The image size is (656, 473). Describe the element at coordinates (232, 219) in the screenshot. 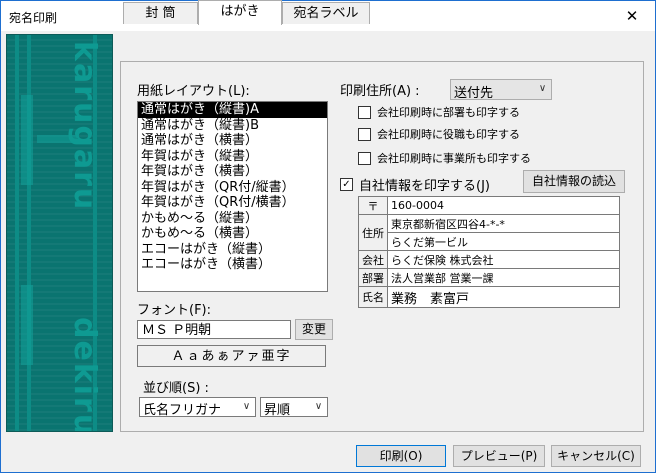

I see `layout-list-item: かもめ～る（縦書）` at that location.